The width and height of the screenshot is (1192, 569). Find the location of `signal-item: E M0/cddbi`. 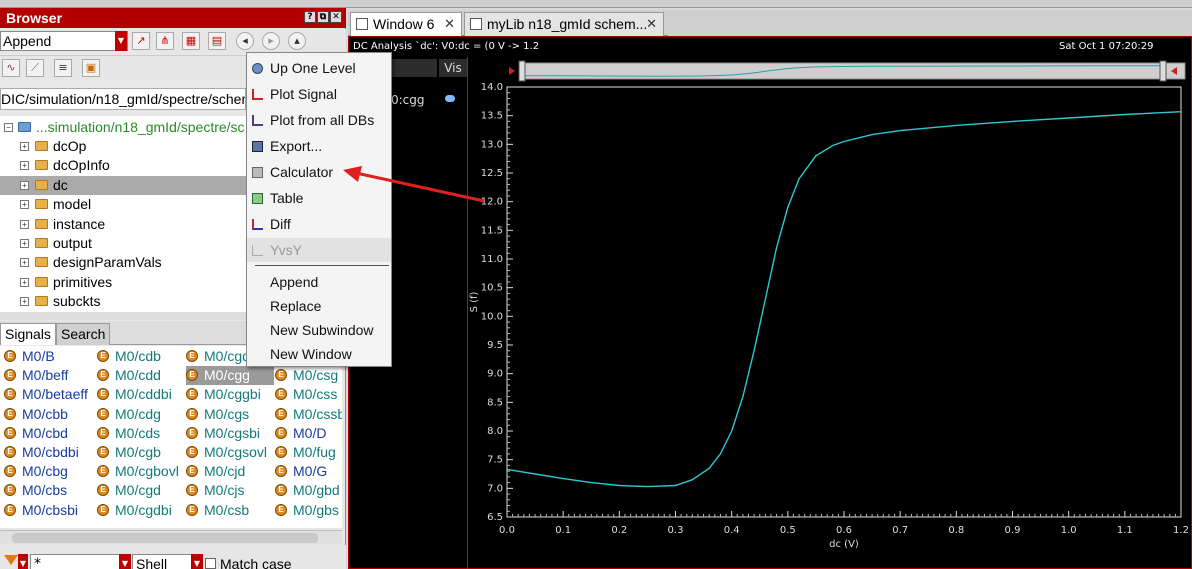

signal-item: E M0/cddbi is located at coordinates (141, 394).